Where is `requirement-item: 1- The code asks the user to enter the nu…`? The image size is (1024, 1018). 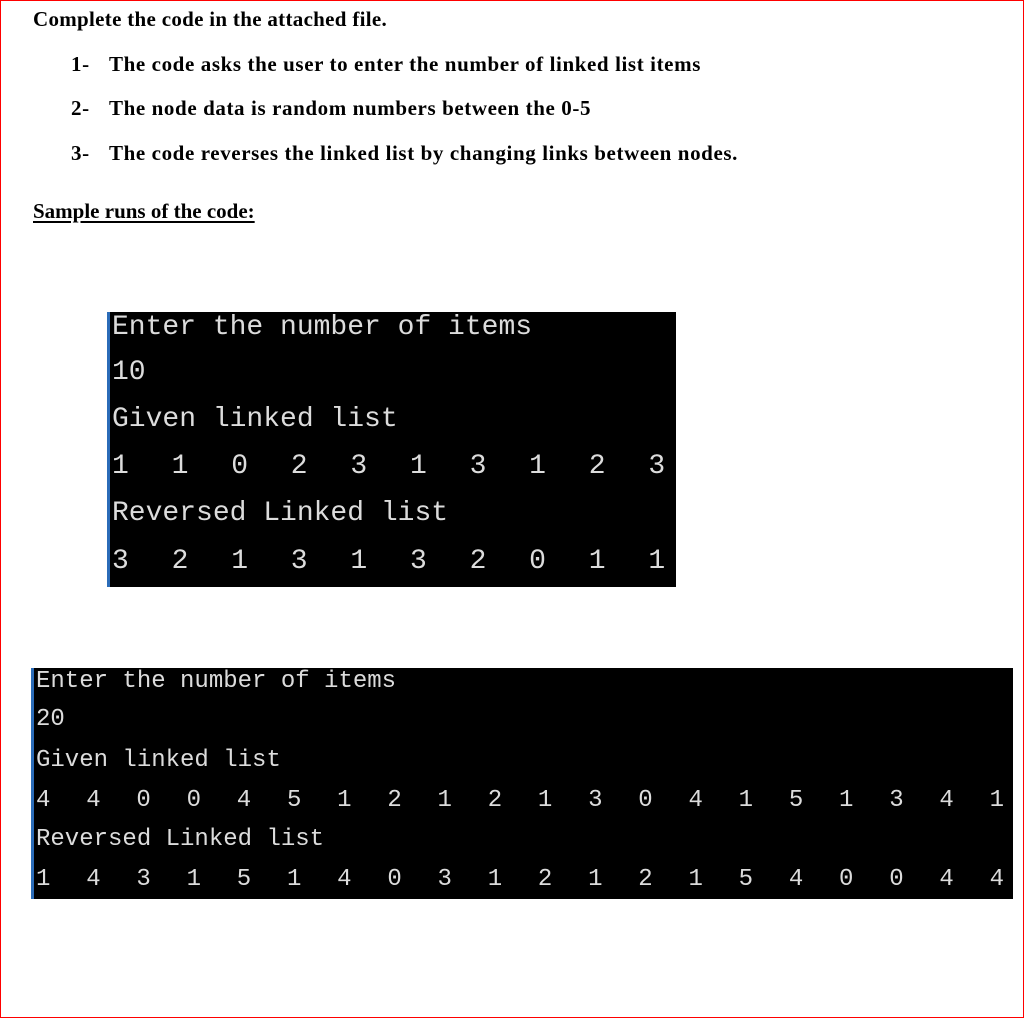 requirement-item: 1- The code asks the user to enter the nu… is located at coordinates (386, 64).